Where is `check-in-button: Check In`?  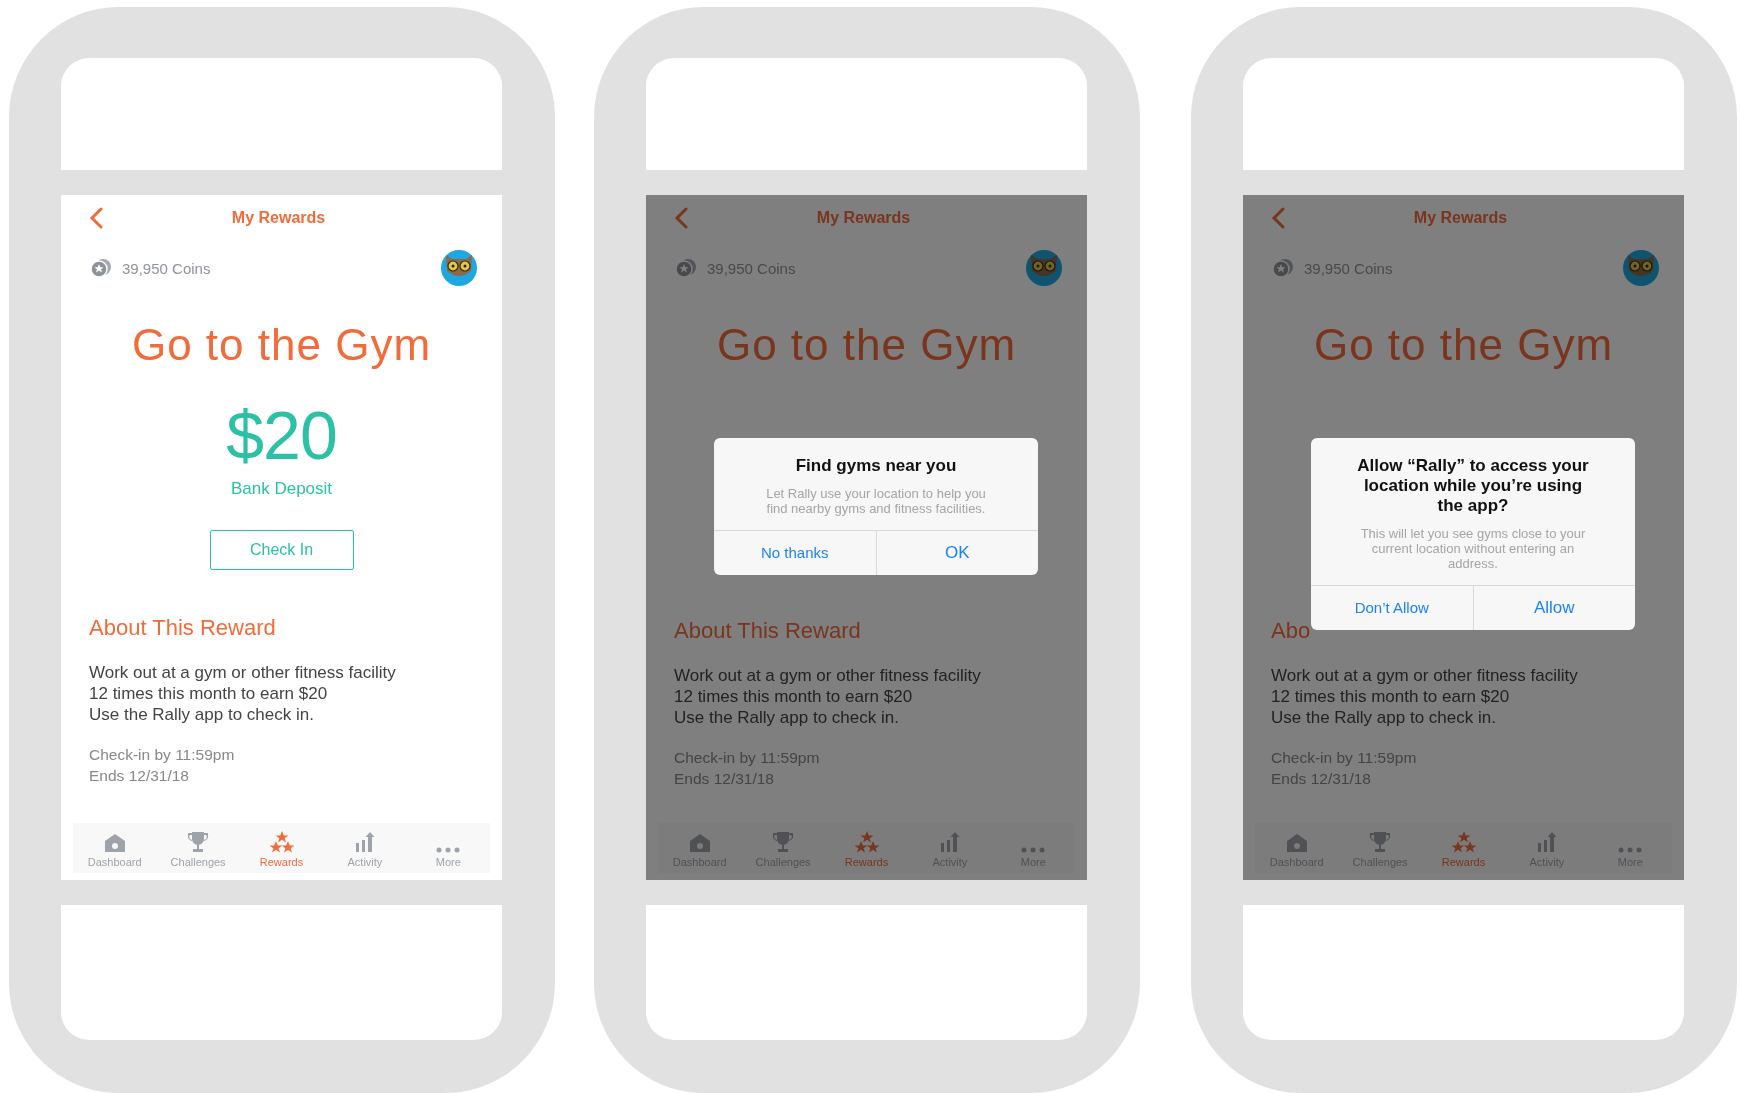
check-in-button: Check In is located at coordinates (281, 550).